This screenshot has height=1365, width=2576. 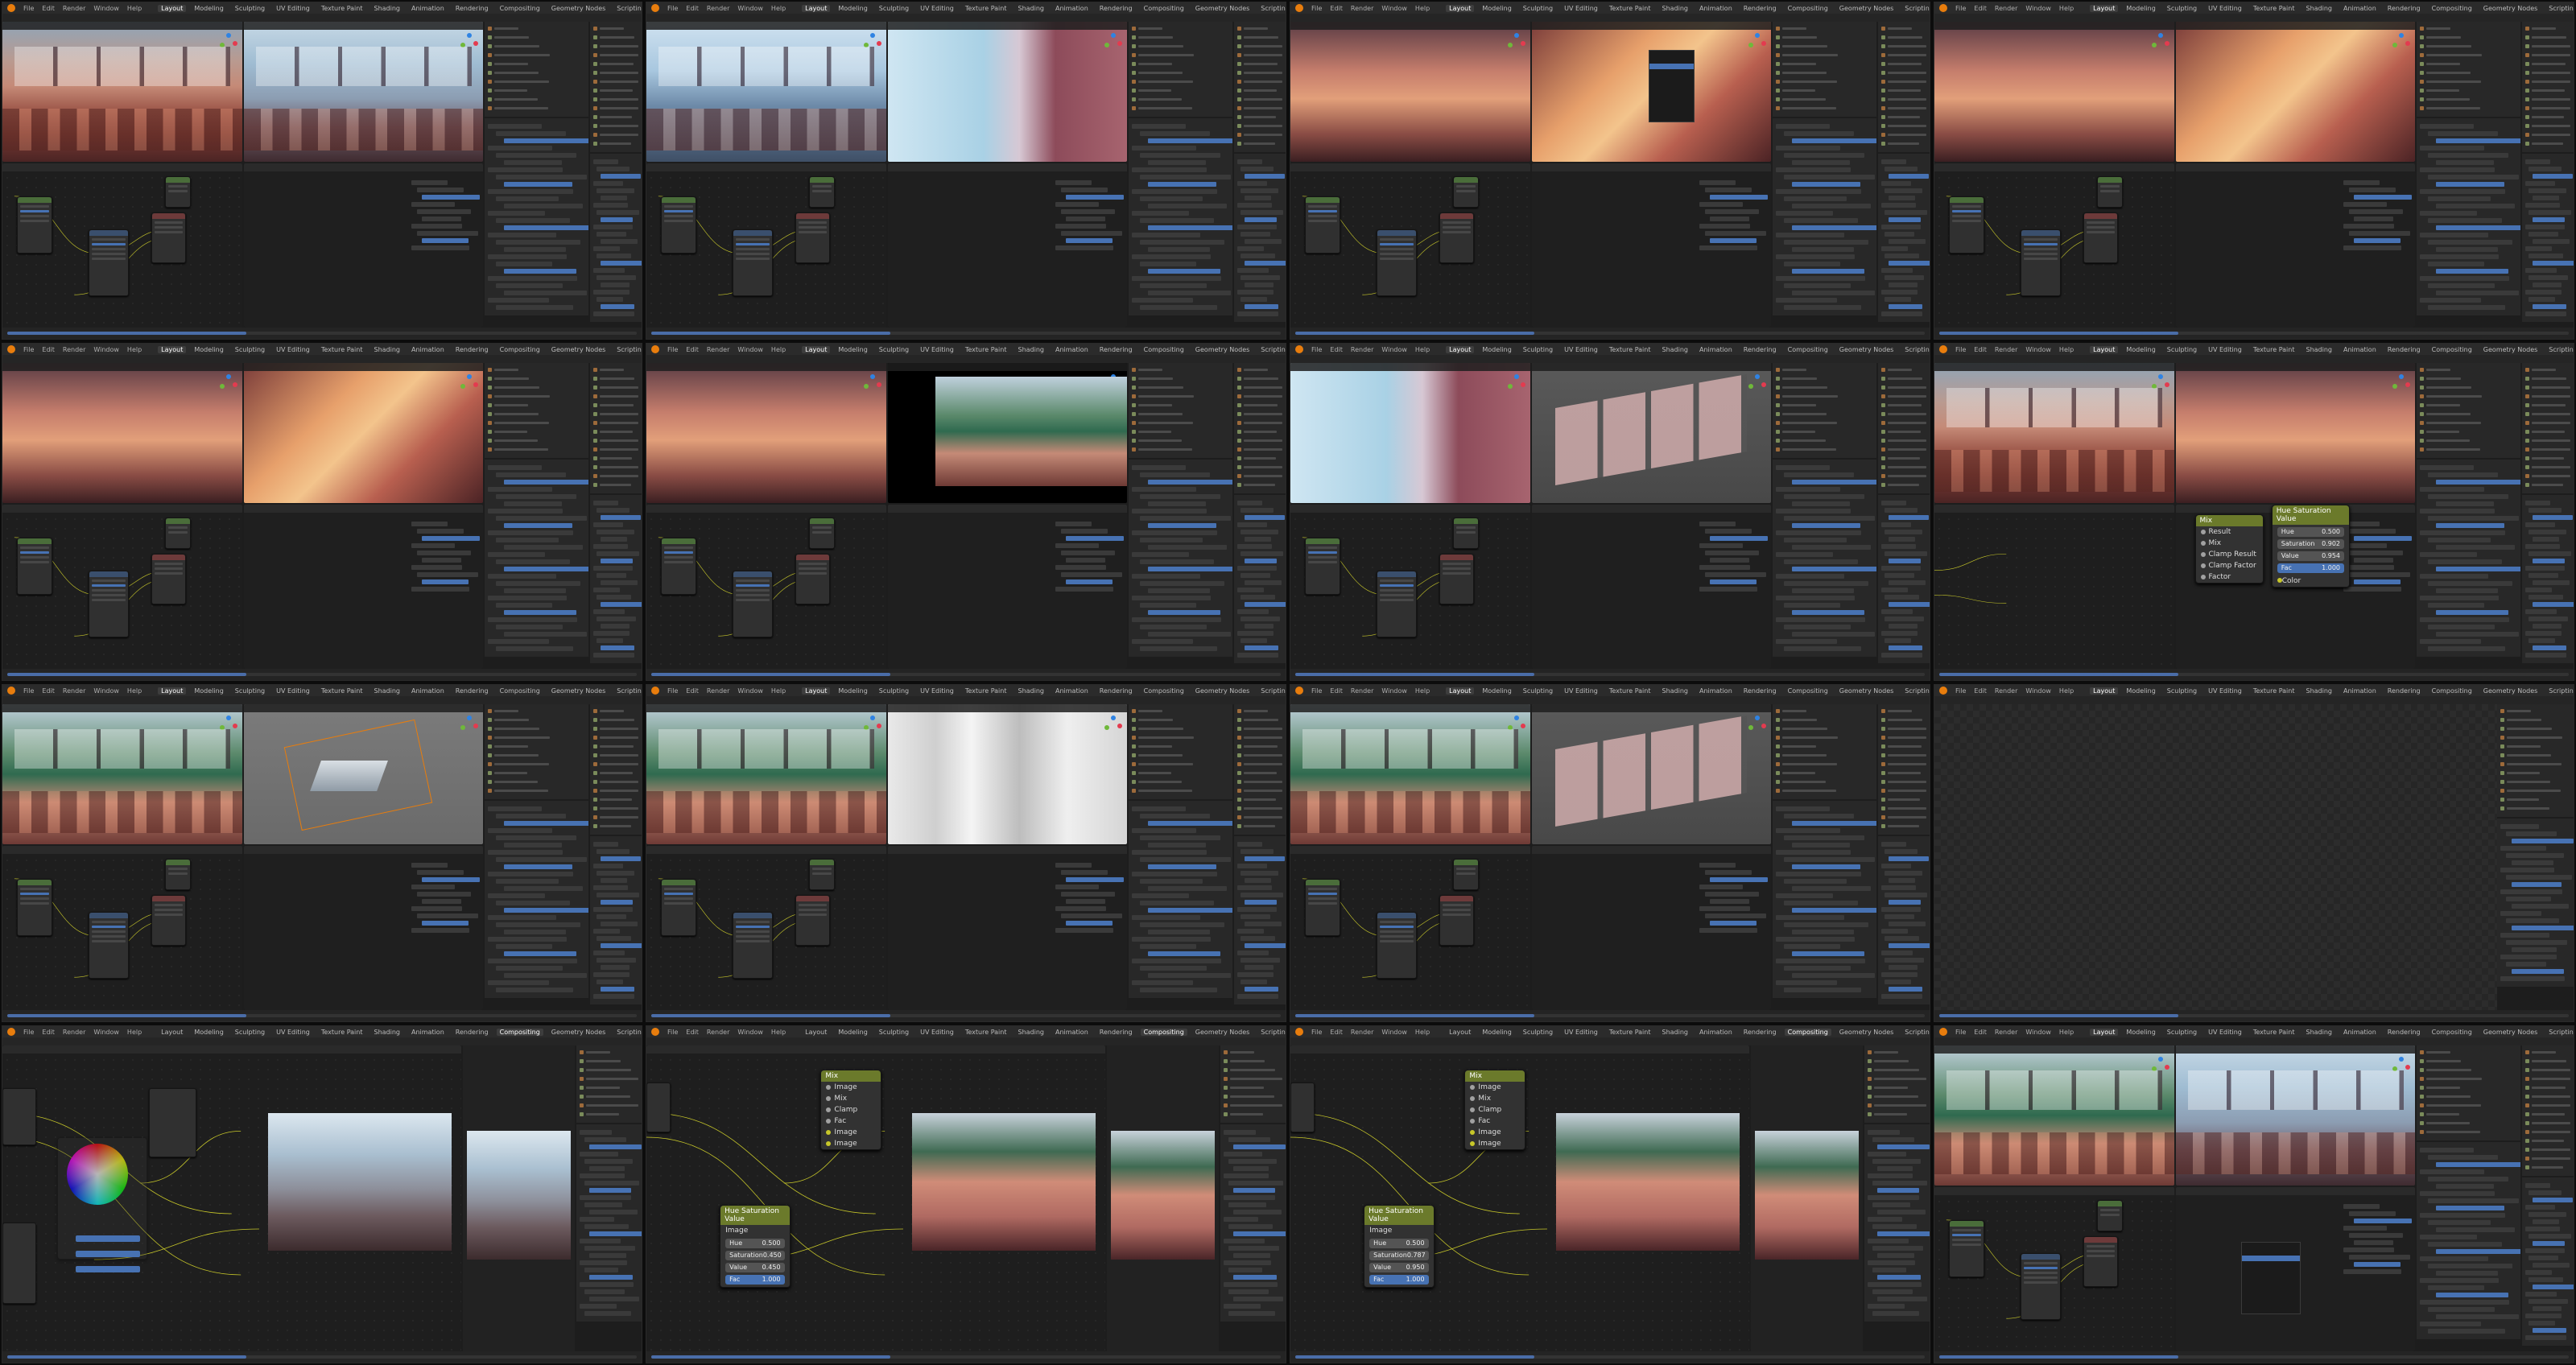 What do you see at coordinates (520, 8) in the screenshot?
I see `tab-compositing: Compositing` at bounding box center [520, 8].